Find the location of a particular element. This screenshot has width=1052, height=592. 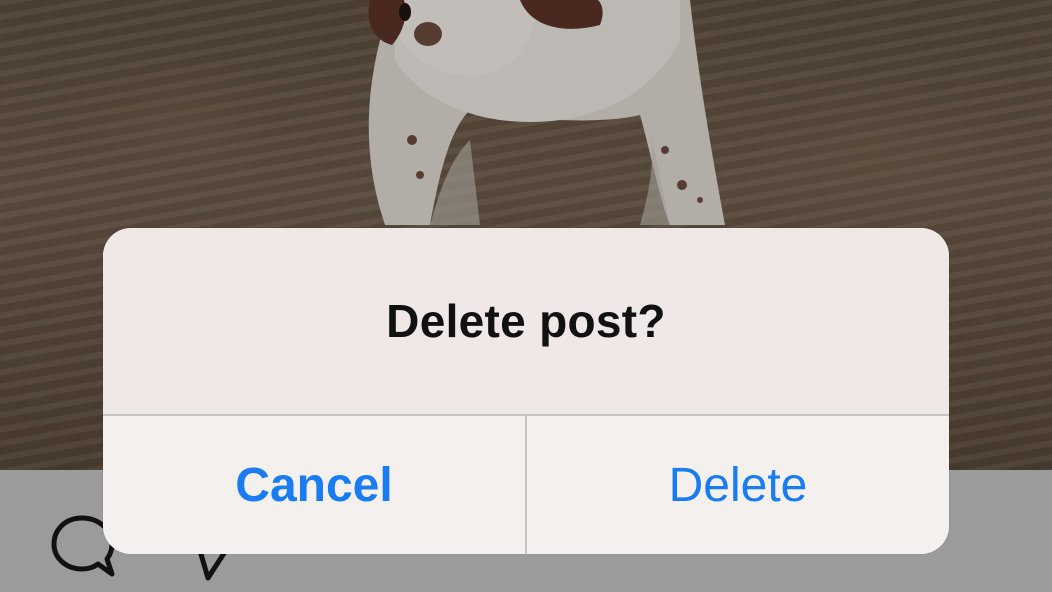

delete-button: Delete is located at coordinates (738, 485).